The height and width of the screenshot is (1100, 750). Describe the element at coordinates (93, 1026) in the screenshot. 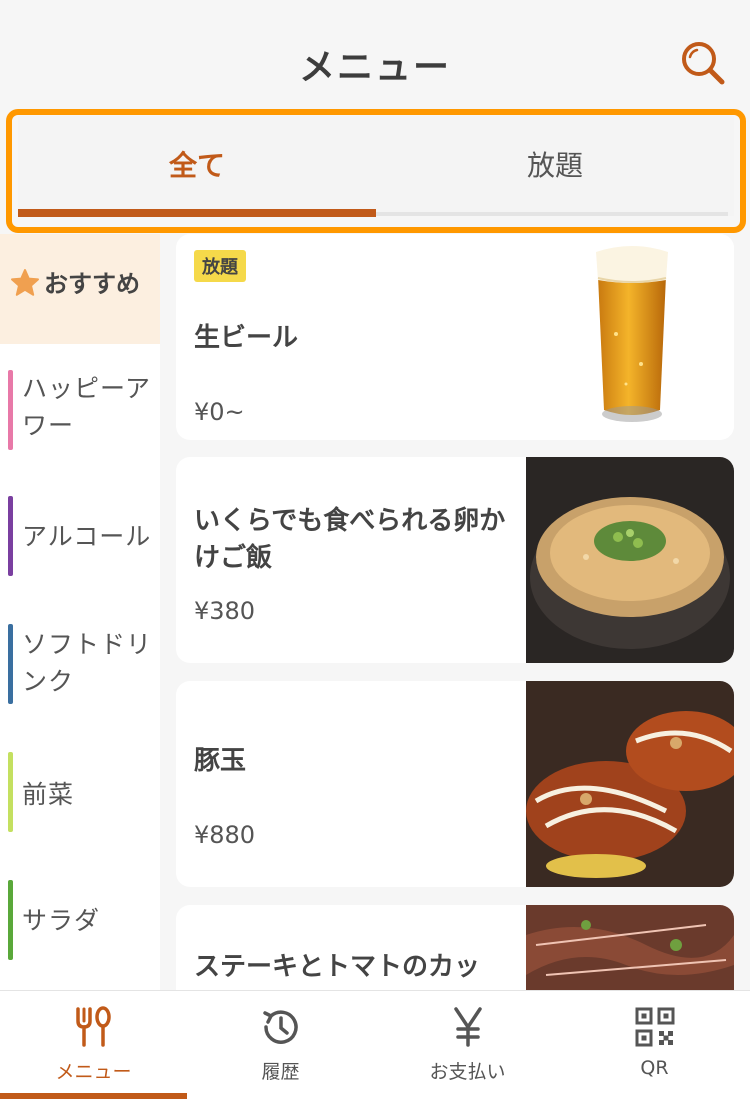

I see `fork-spoon-icon` at that location.